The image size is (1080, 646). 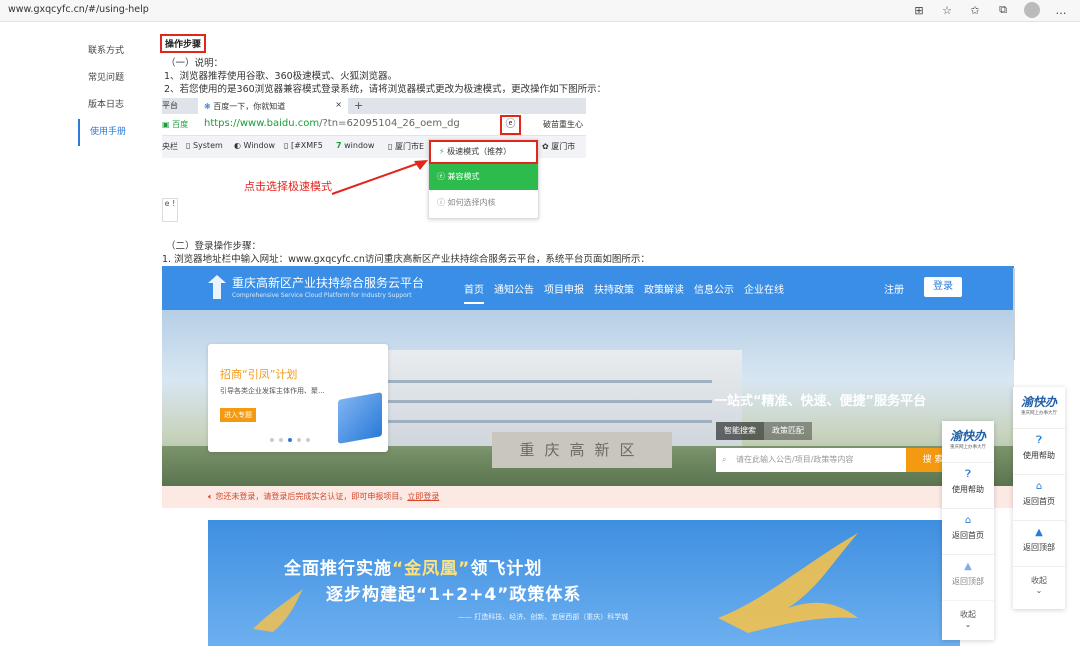 What do you see at coordinates (1039, 452) in the screenshot?
I see `float-help: ❓︎ 使用帮助` at bounding box center [1039, 452].